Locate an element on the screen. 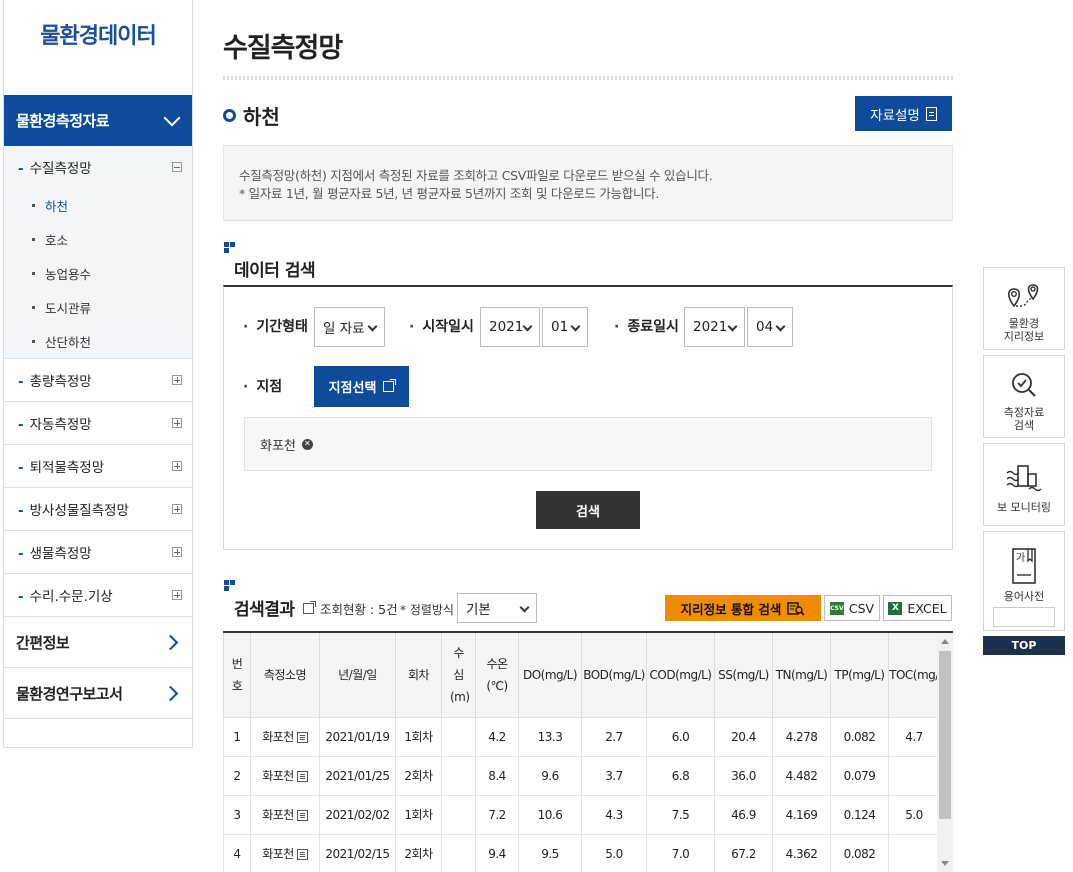 Image resolution: width=1073 pixels, height=872 pixels. start-year-select: 2021 is located at coordinates (510, 327).